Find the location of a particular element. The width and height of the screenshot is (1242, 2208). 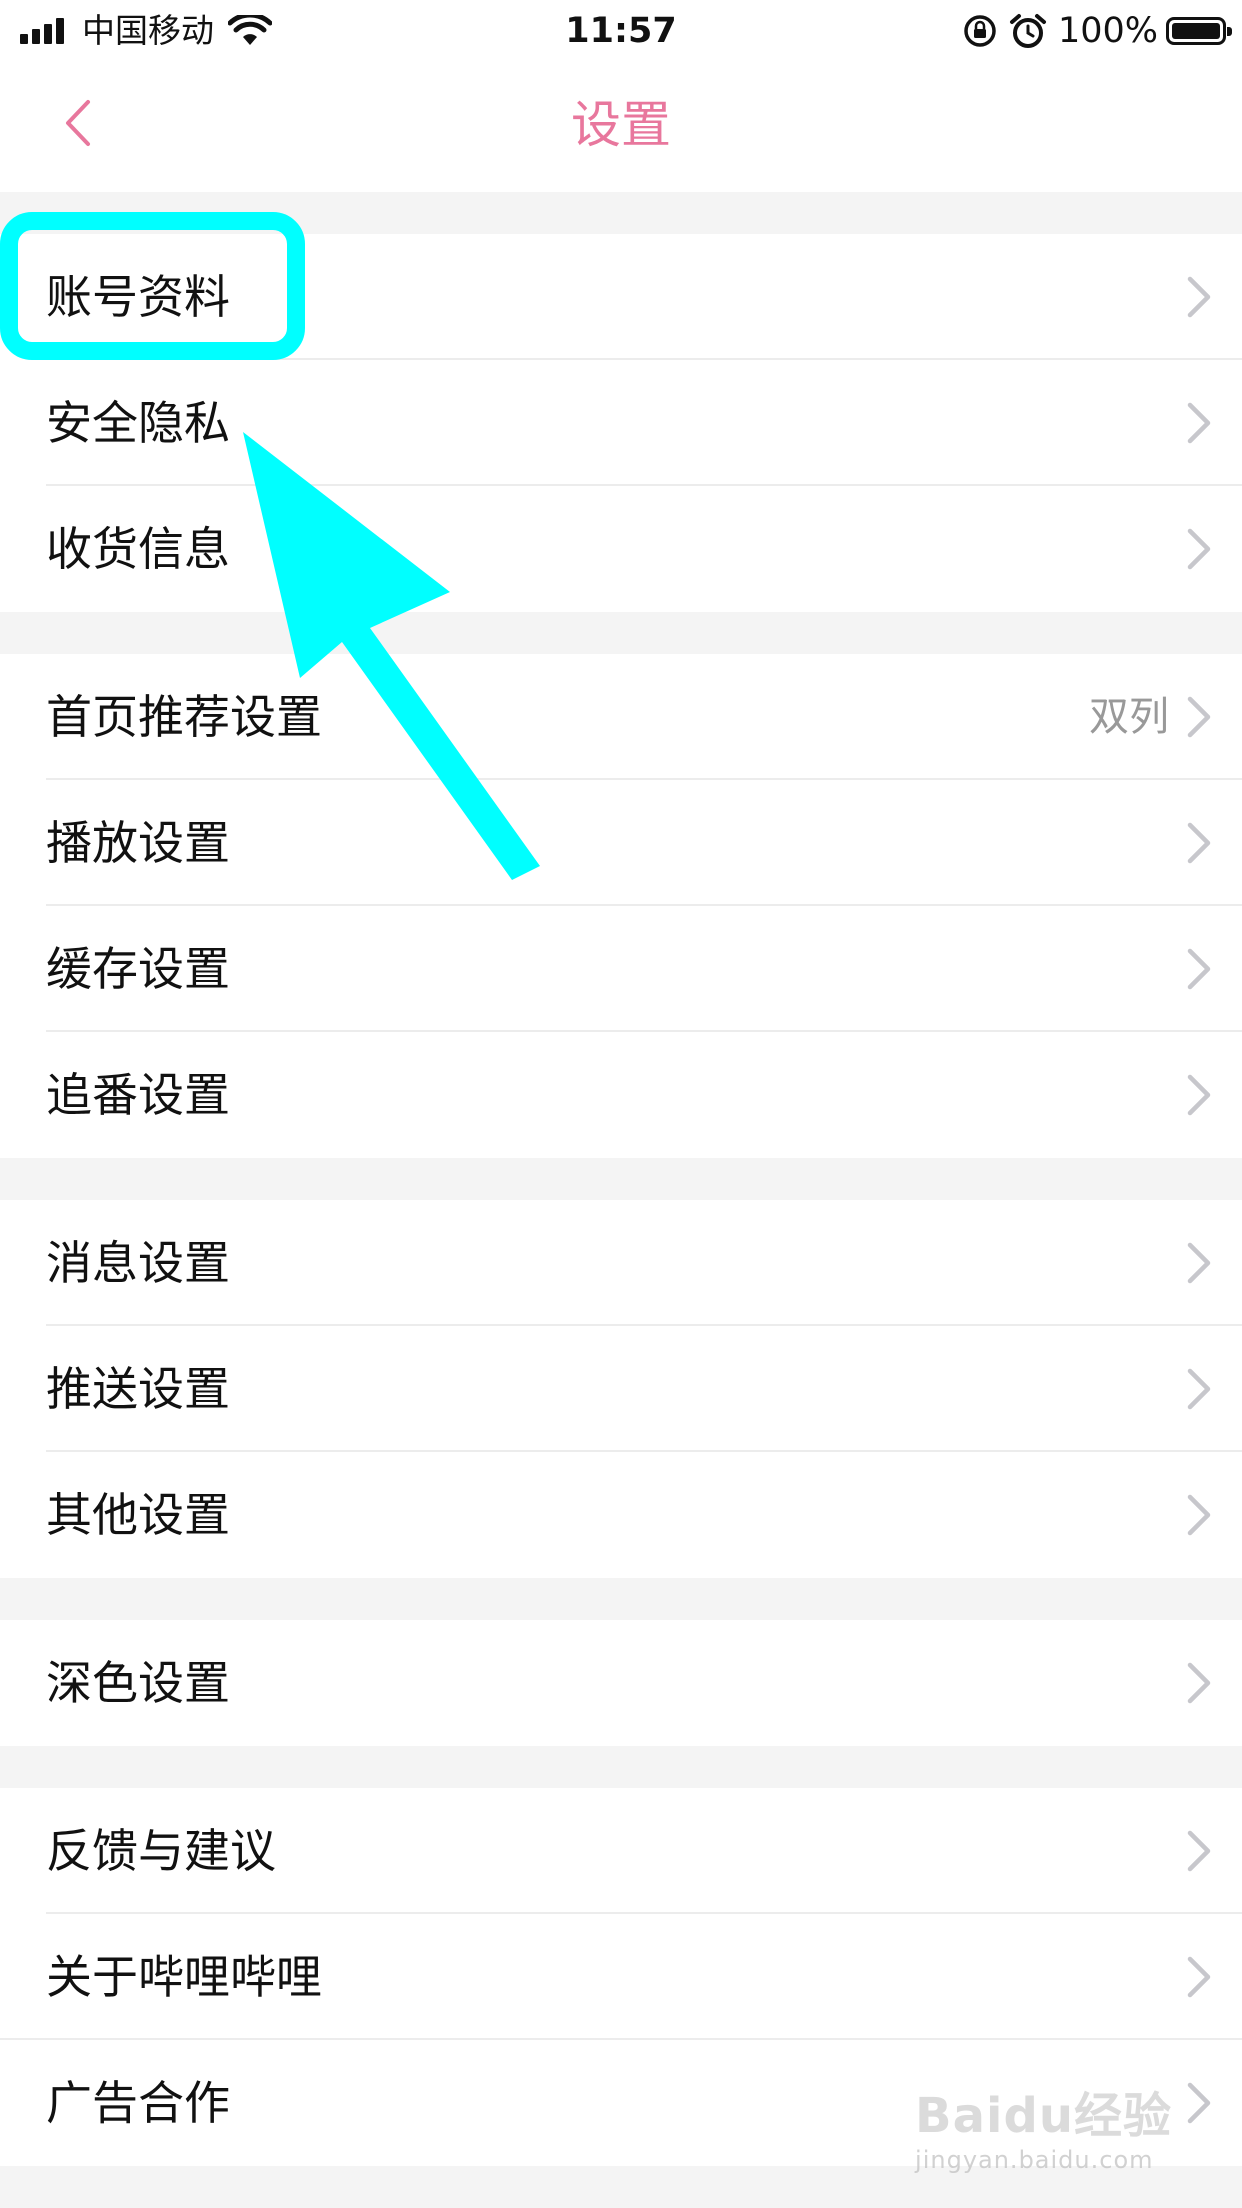

row-label: 安全隐私 is located at coordinates (138, 423).